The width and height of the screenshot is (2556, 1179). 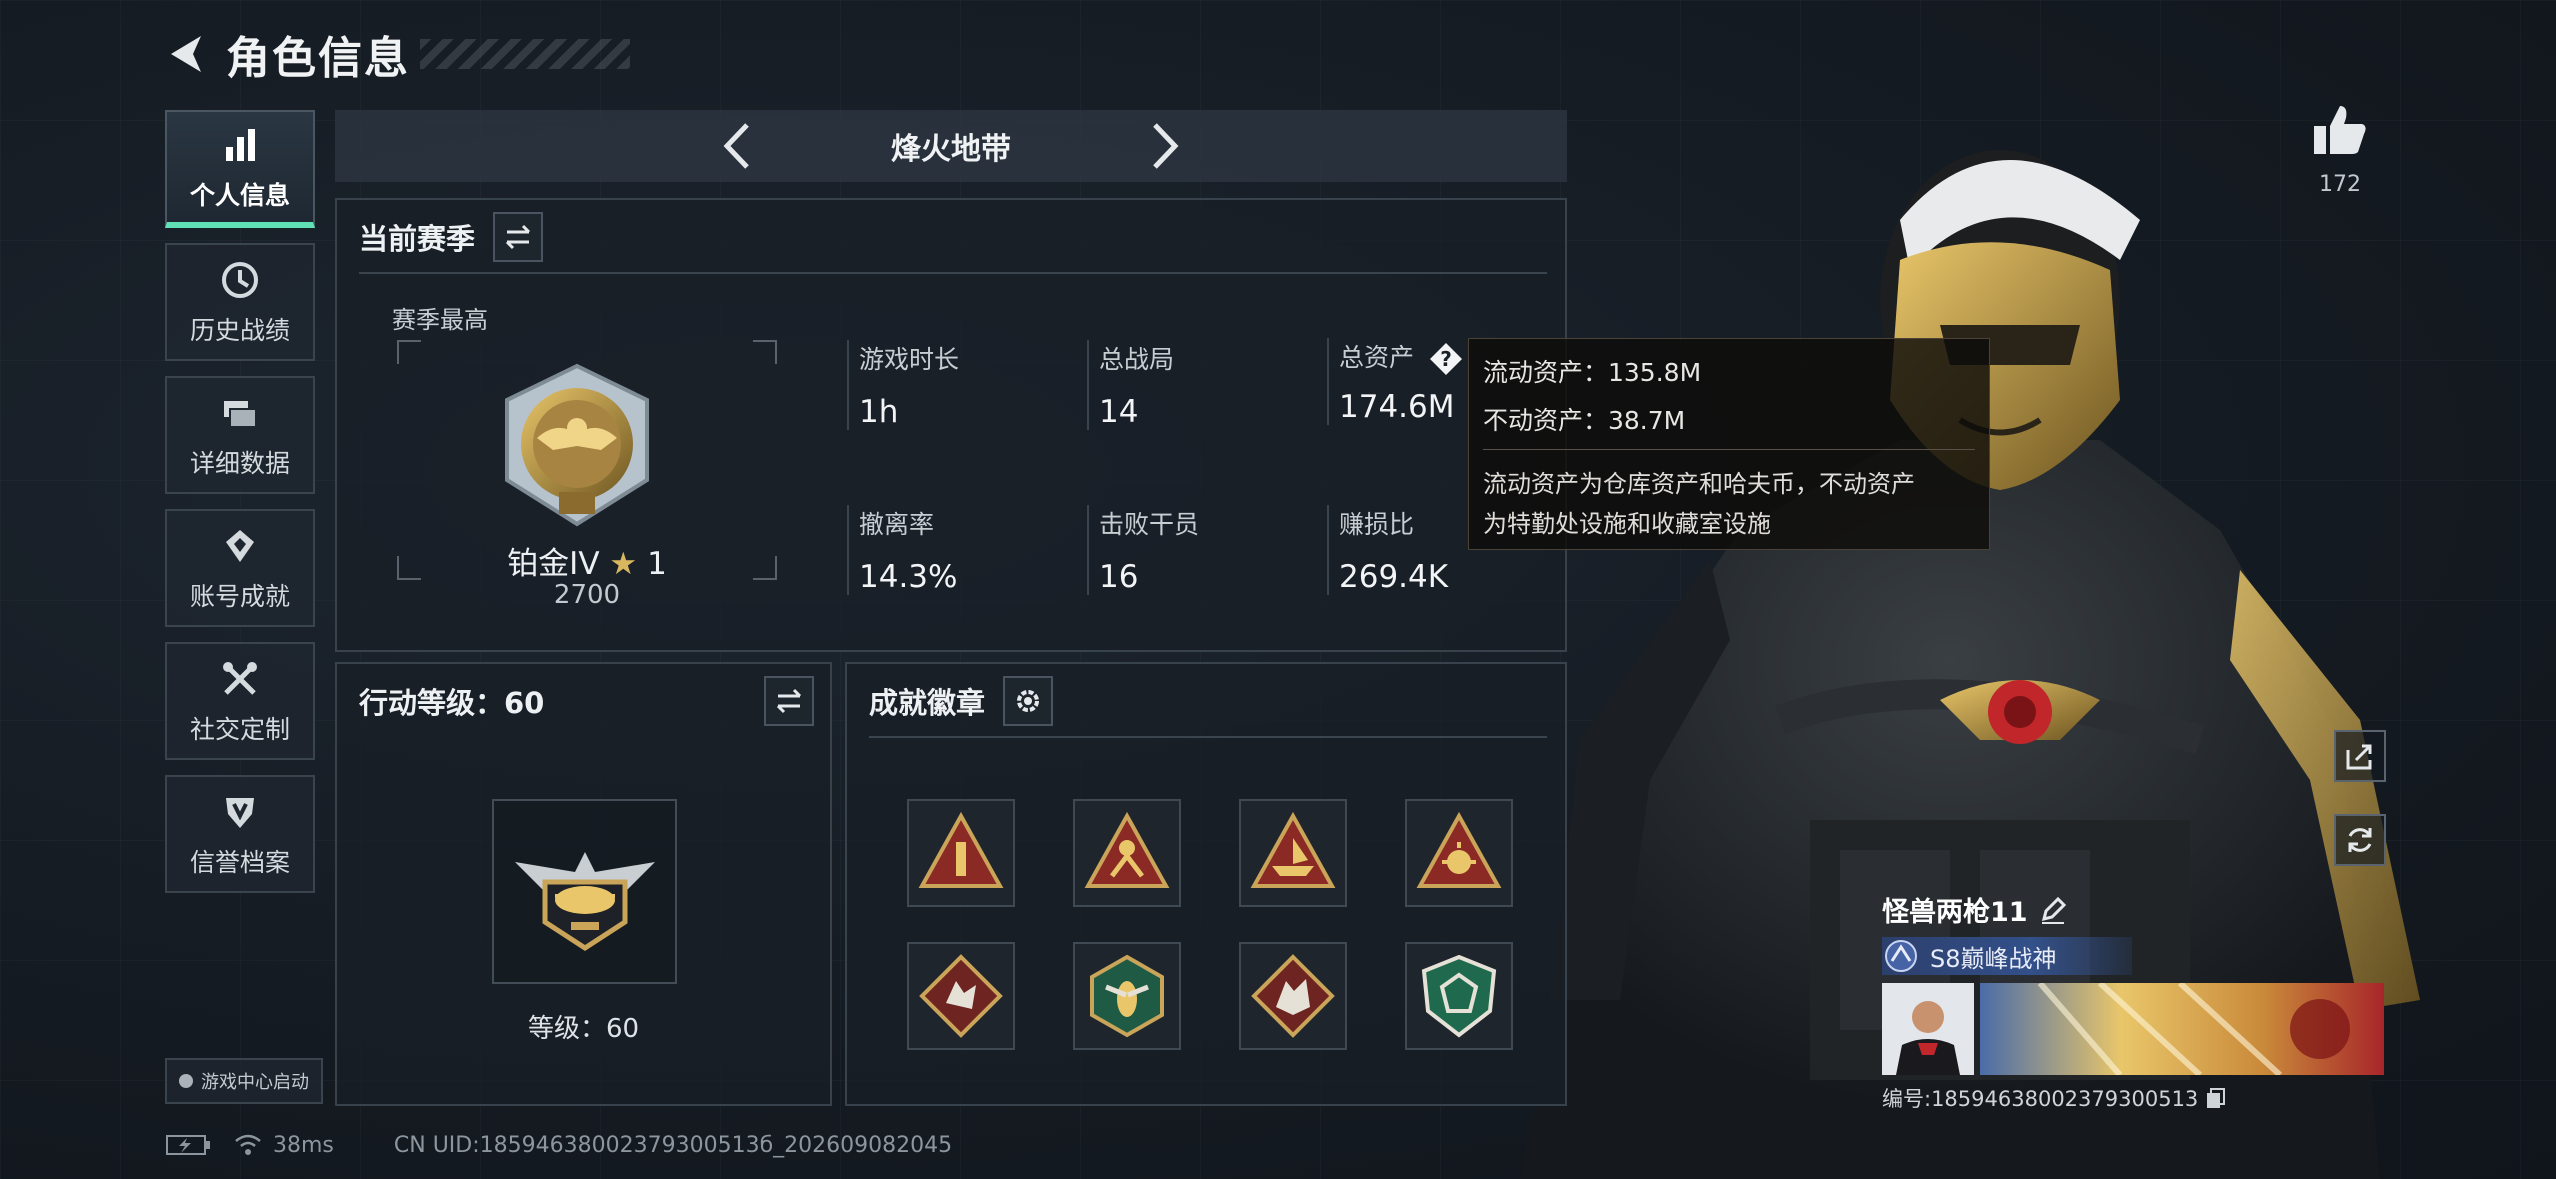 I want to click on nav-label: 历史战绩, so click(x=239, y=330).